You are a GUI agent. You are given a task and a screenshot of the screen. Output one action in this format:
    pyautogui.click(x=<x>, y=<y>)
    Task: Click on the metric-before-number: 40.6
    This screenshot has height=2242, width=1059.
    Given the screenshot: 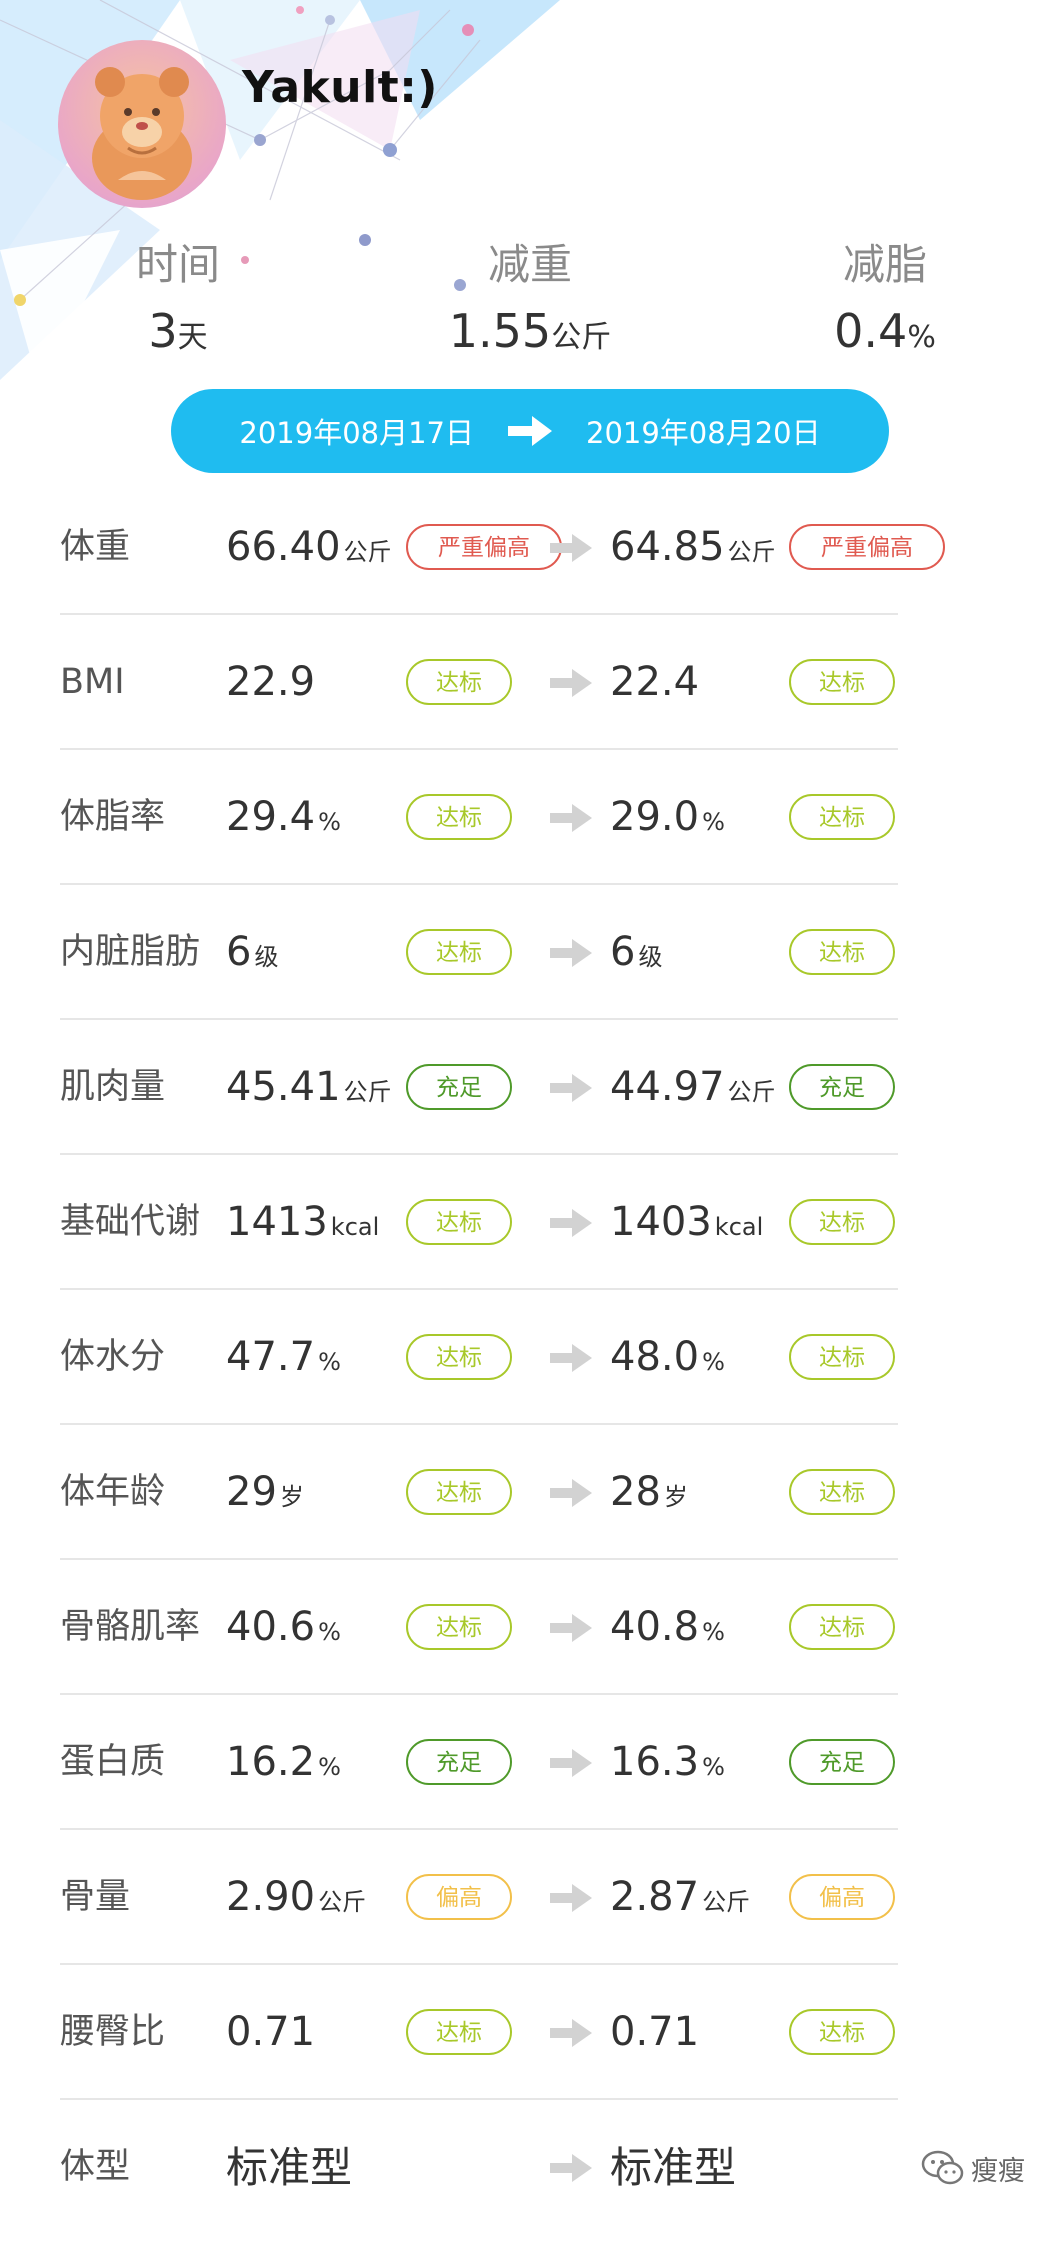 What is the action you would take?
    pyautogui.click(x=271, y=1627)
    